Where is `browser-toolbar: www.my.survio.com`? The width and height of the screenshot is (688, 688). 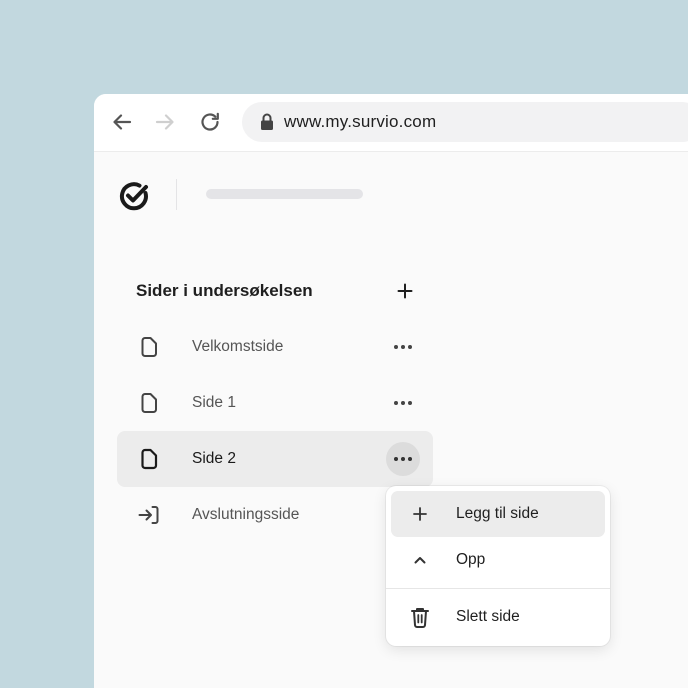 browser-toolbar: www.my.survio.com is located at coordinates (391, 123).